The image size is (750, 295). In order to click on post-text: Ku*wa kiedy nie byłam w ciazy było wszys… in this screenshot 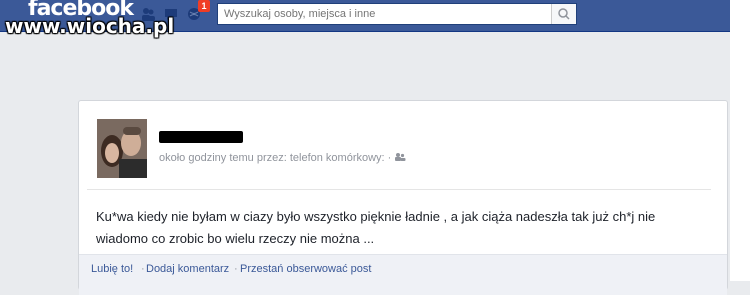, I will do `click(376, 227)`.